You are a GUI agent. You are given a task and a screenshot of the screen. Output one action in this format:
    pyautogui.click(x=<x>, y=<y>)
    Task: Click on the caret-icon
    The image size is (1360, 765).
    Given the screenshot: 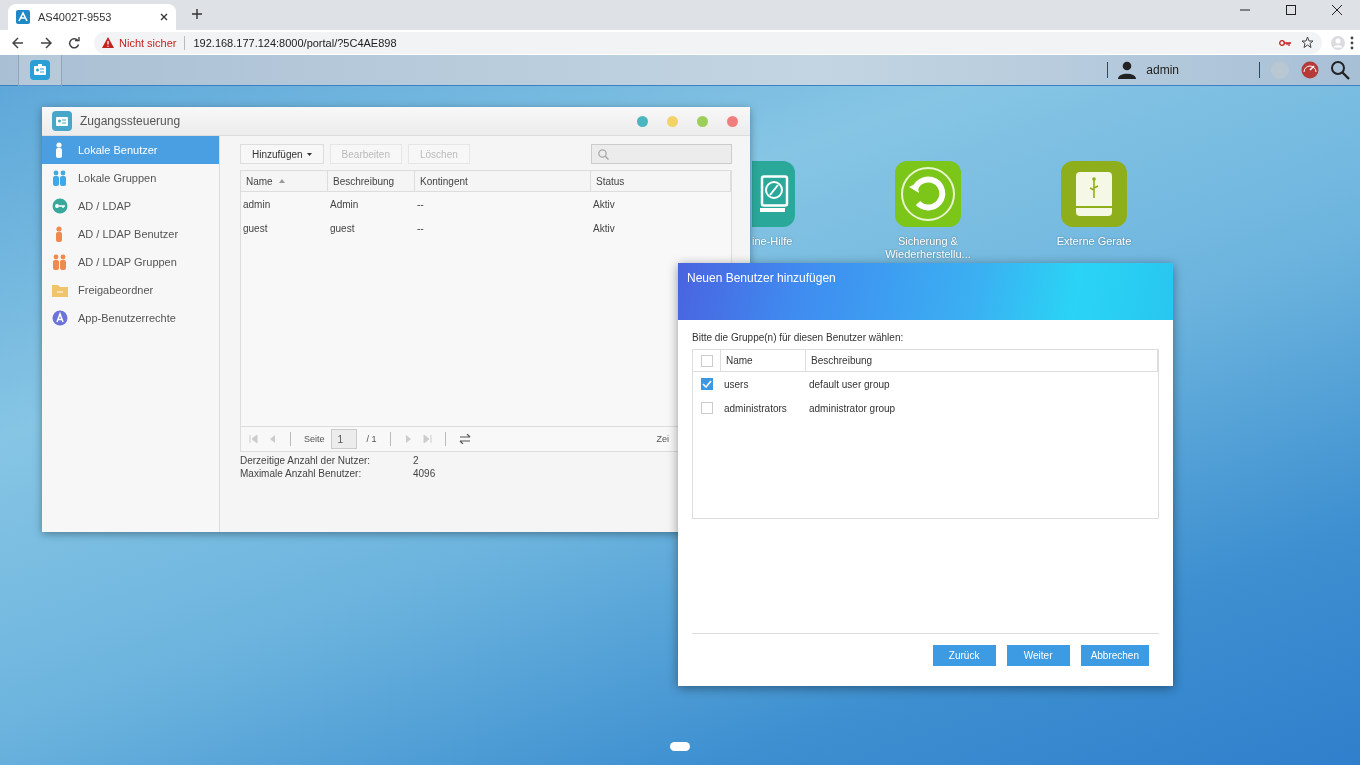 What is the action you would take?
    pyautogui.click(x=309, y=154)
    